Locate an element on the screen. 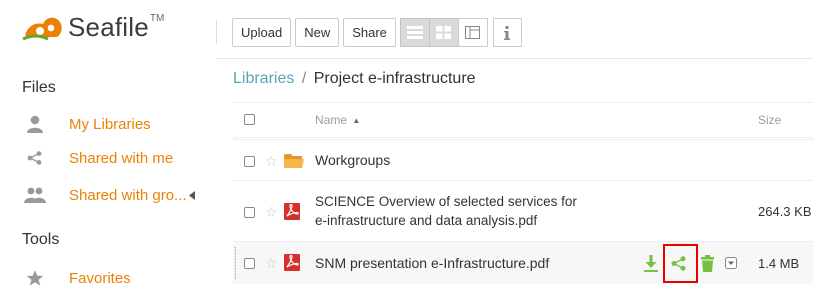 Image resolution: width=813 pixels, height=286 pixels. view-mode-switcher is located at coordinates (443, 32).